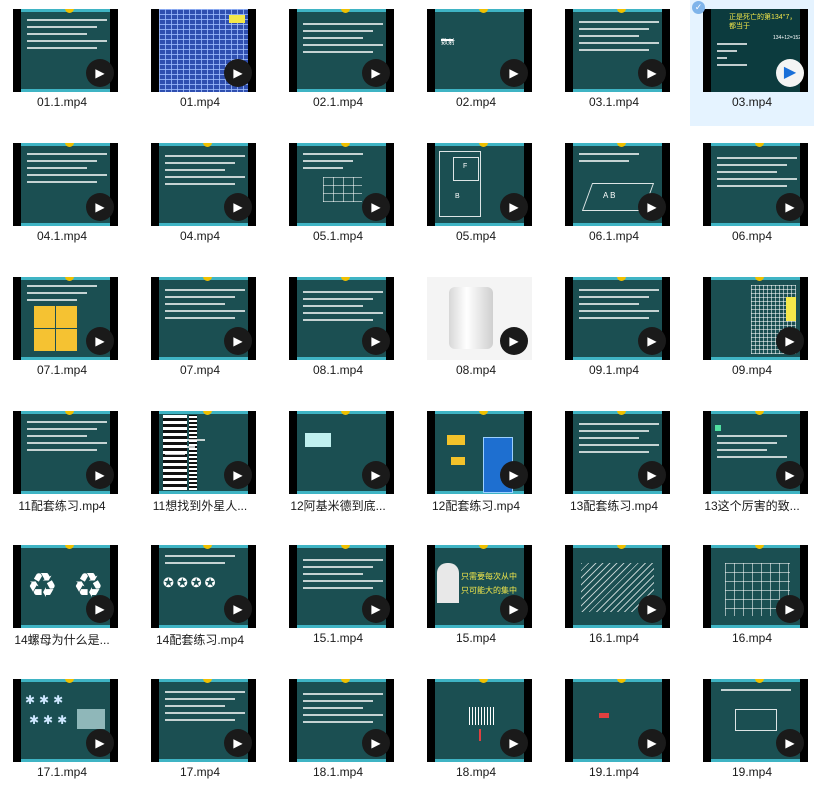 This screenshot has height=796, width=828. I want to click on video-file-item: ▶ 06.mp4, so click(752, 197).